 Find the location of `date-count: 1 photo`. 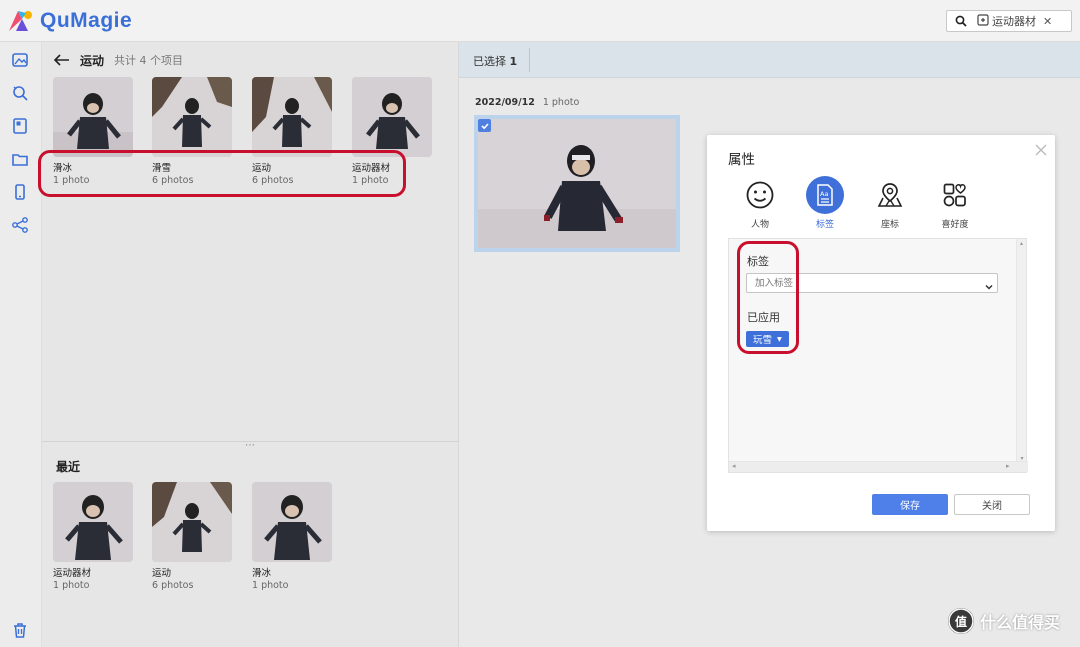

date-count: 1 photo is located at coordinates (561, 102).